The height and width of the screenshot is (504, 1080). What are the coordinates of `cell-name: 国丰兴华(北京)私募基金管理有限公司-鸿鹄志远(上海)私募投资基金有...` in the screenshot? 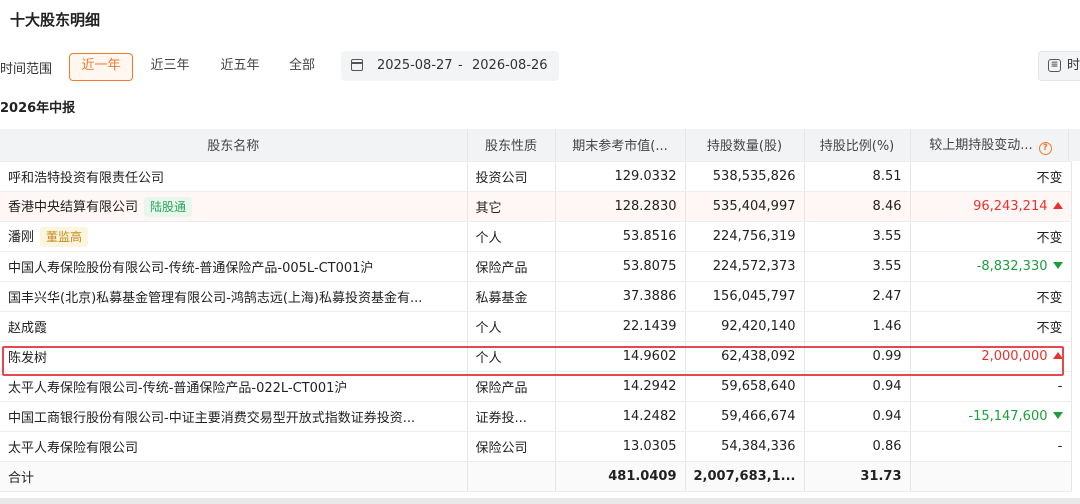 It's located at (234, 296).